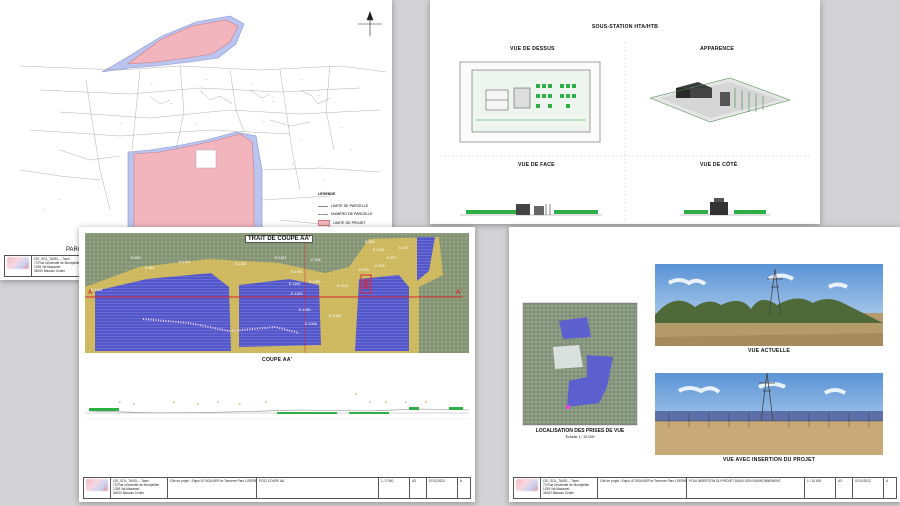 This screenshot has width=900, height=506. Describe the element at coordinates (378, 250) in the screenshot. I see `parcel-label: E-1156` at that location.